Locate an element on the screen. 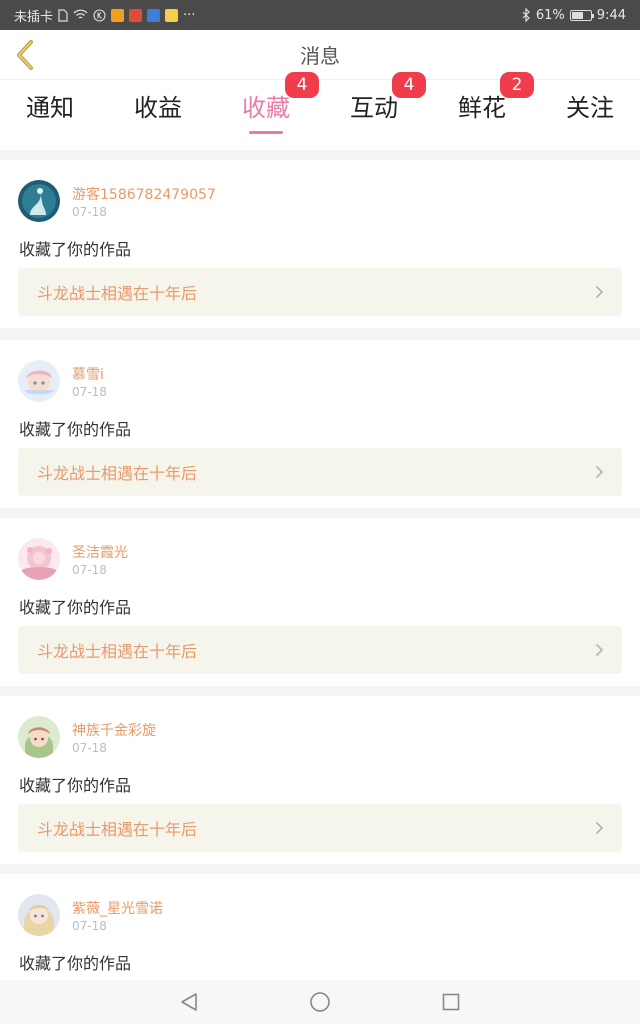 The height and width of the screenshot is (1024, 640). tab-label: 收藏 is located at coordinates (266, 108).